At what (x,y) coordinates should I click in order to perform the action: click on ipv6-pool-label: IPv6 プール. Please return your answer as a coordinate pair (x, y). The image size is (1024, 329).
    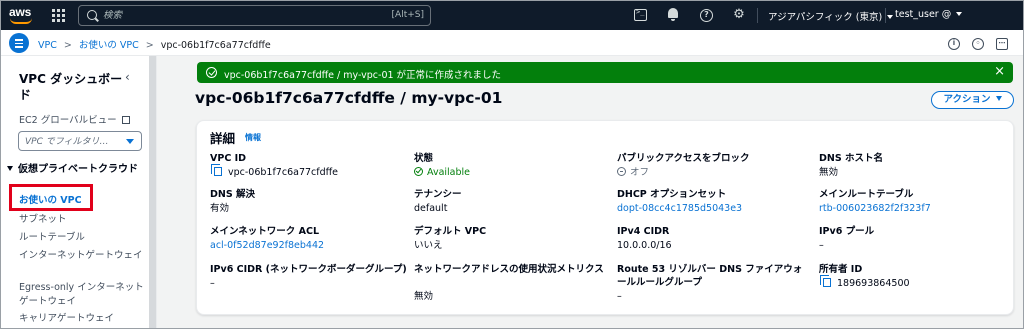
    Looking at the image, I should click on (847, 231).